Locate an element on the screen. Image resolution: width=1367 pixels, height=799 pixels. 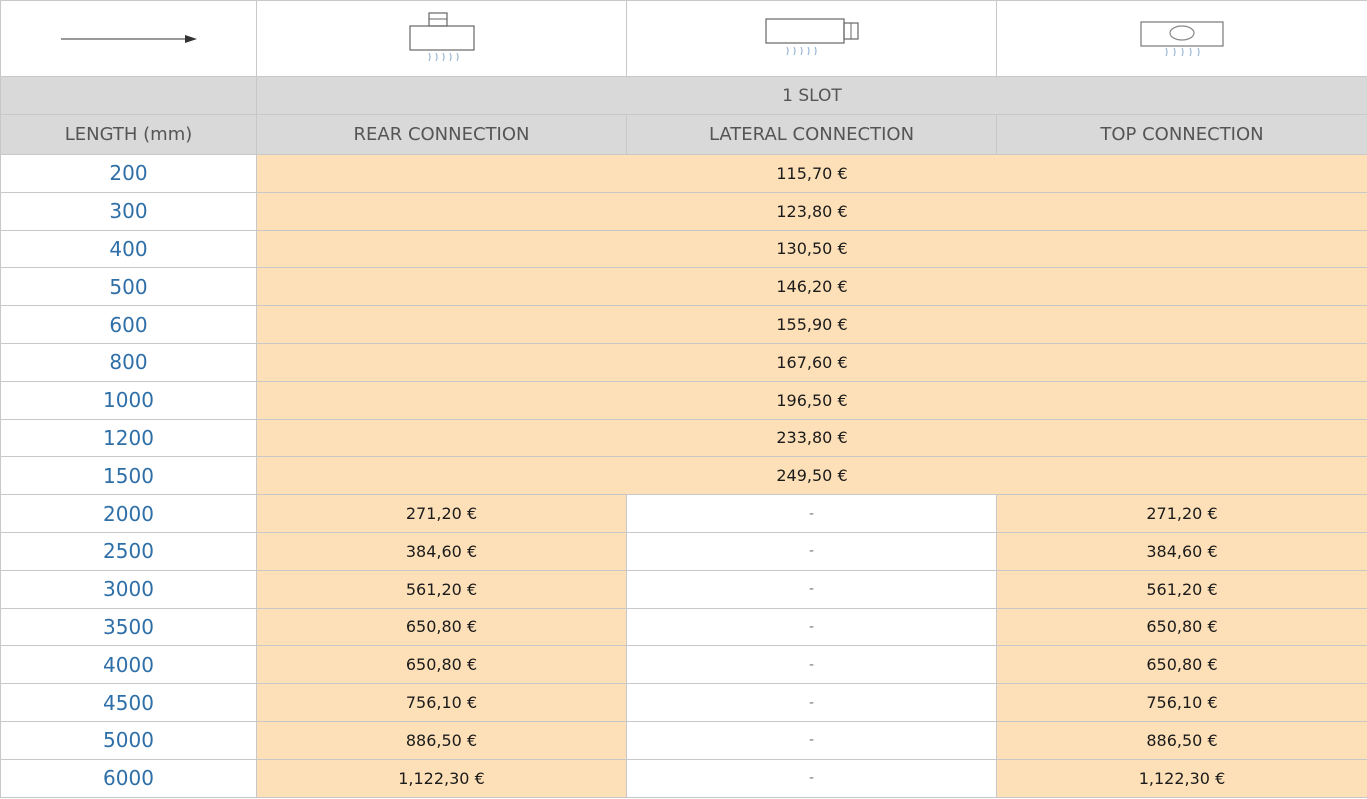
top-price-cell: 756,10 € is located at coordinates (1181, 702).